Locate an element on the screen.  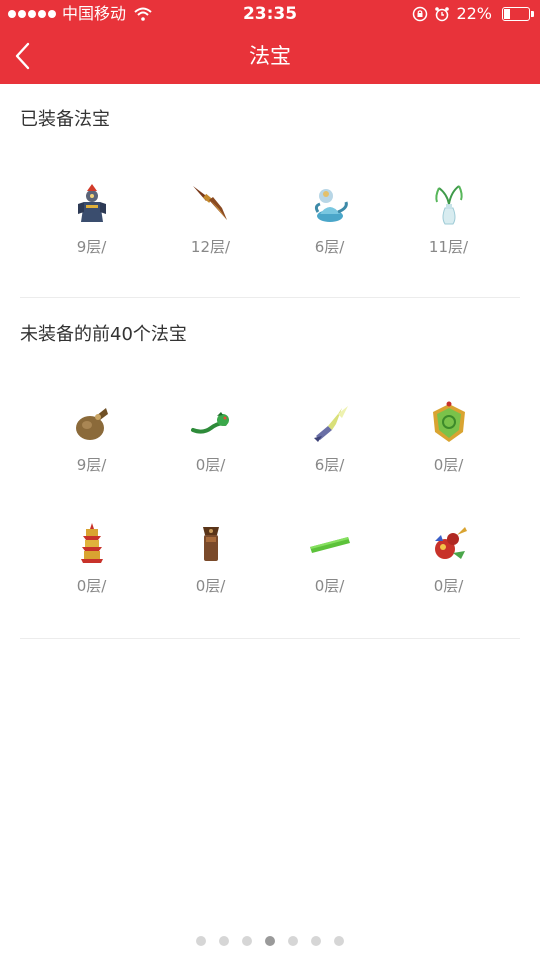
battery-percent: 22% is located at coordinates (474, 13).